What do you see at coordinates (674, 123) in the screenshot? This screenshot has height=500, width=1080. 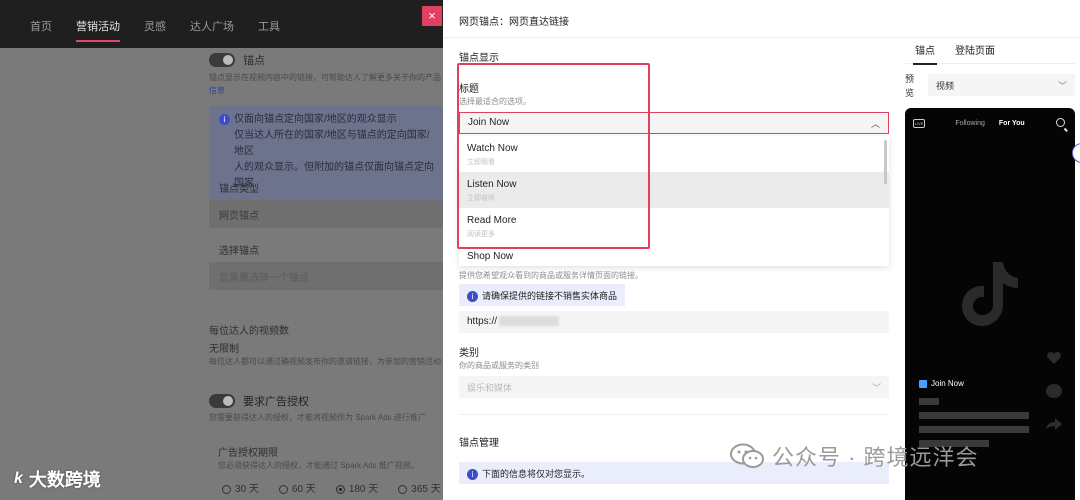 I see `title-select: Join Now ︿` at bounding box center [674, 123].